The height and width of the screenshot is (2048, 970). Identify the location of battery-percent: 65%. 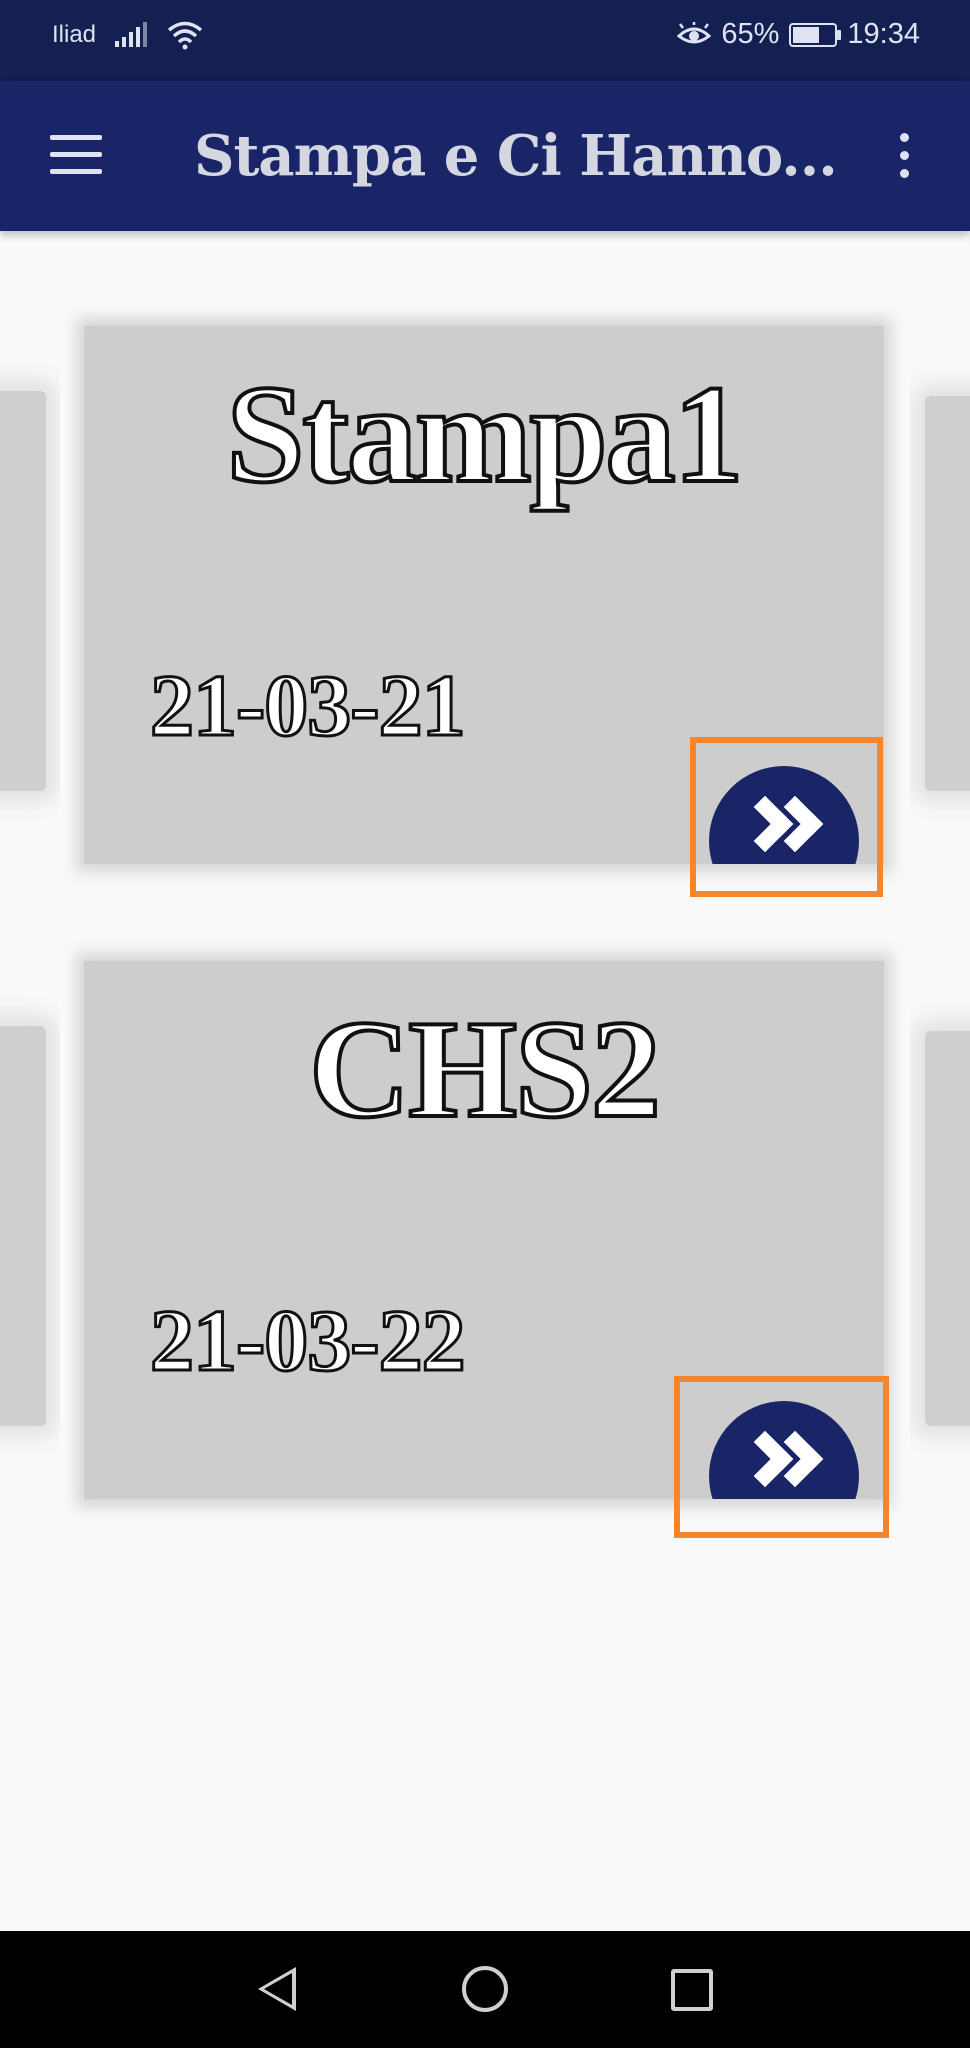
(750, 34).